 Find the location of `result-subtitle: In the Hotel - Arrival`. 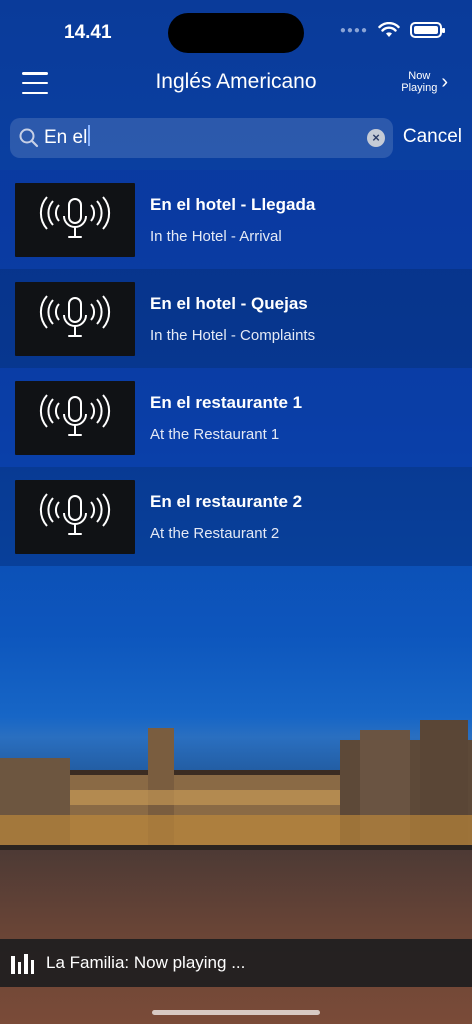

result-subtitle: In the Hotel - Arrival is located at coordinates (216, 236).